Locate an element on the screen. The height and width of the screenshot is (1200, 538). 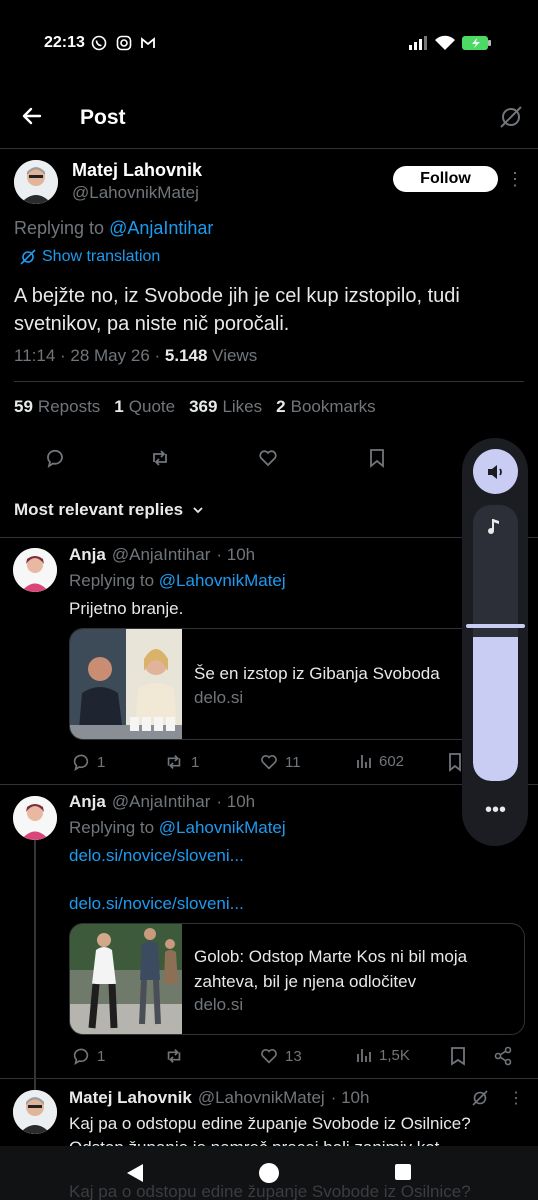
post-time: 11:14 is located at coordinates (35, 355).